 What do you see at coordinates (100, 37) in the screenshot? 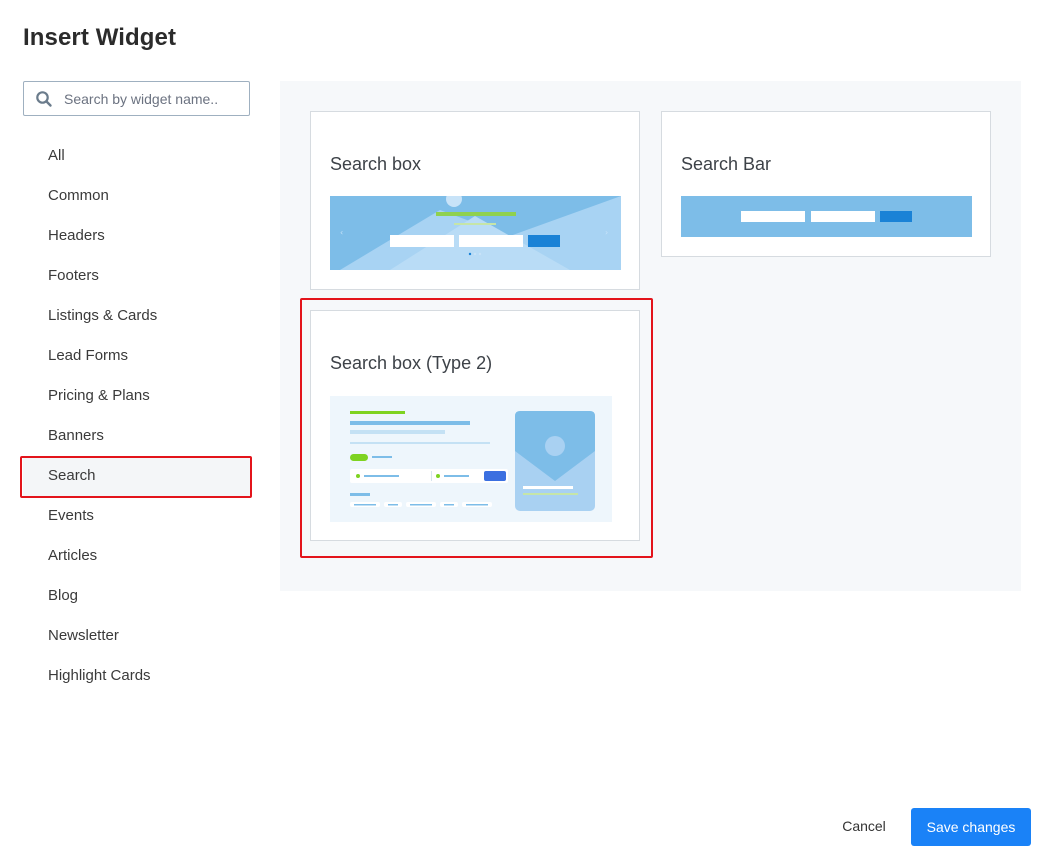
I see `dialog-title: Insert Widget` at bounding box center [100, 37].